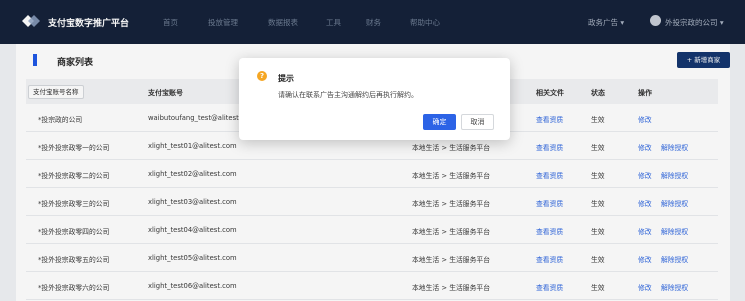  I want to click on cancel-button: 取消, so click(477, 122).